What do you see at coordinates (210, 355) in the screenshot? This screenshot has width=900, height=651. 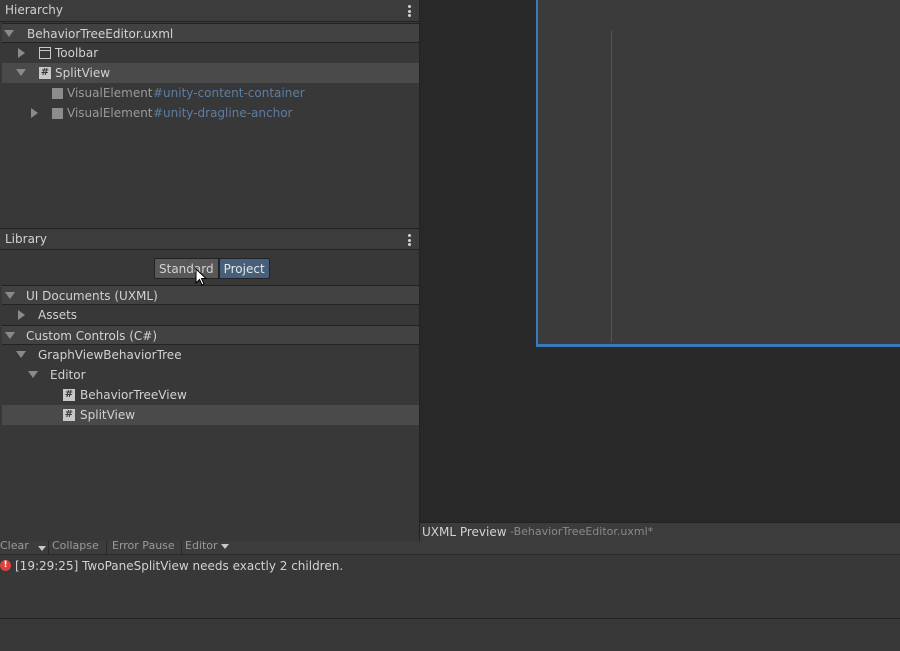 I see `library-item-graphview: GraphViewBehaviorTree` at bounding box center [210, 355].